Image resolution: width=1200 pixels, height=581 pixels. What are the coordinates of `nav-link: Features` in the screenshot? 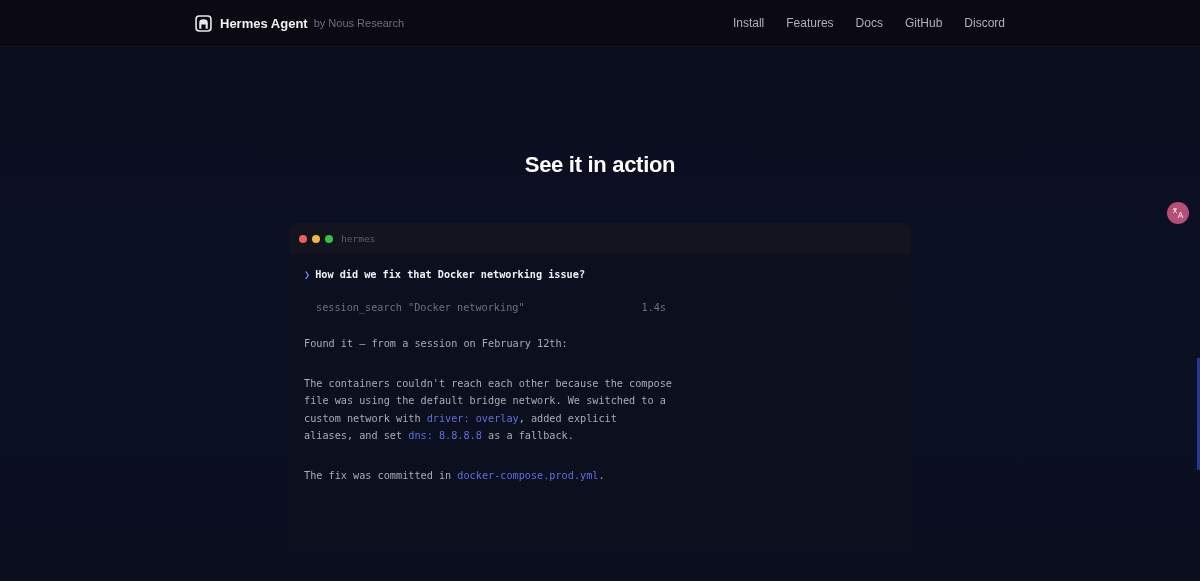 It's located at (810, 23).